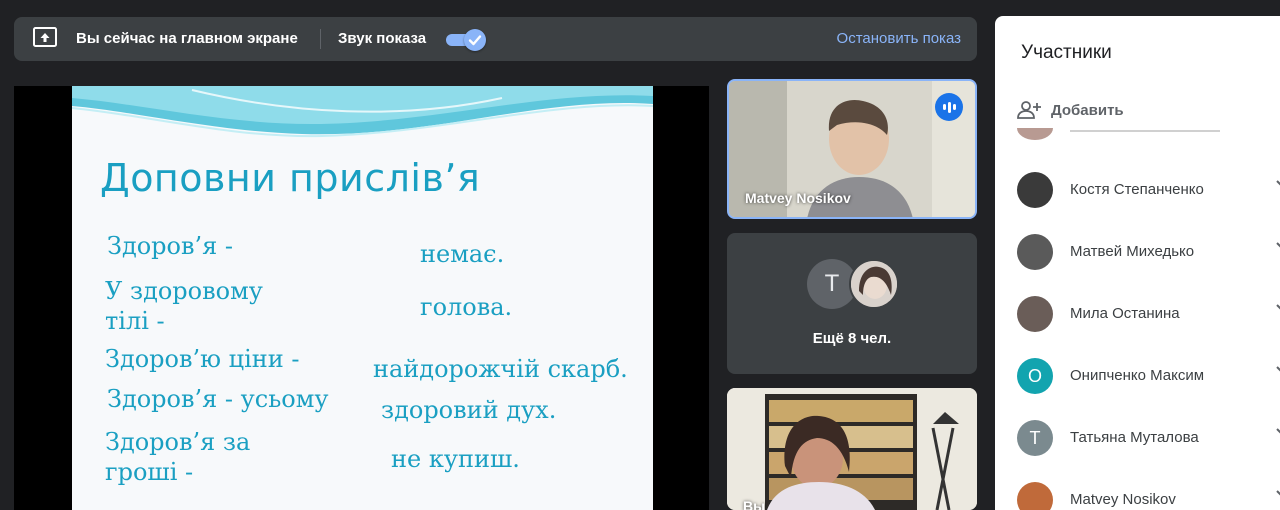 This screenshot has height=510, width=1280. I want to click on more-avatars: Т, so click(857, 285).